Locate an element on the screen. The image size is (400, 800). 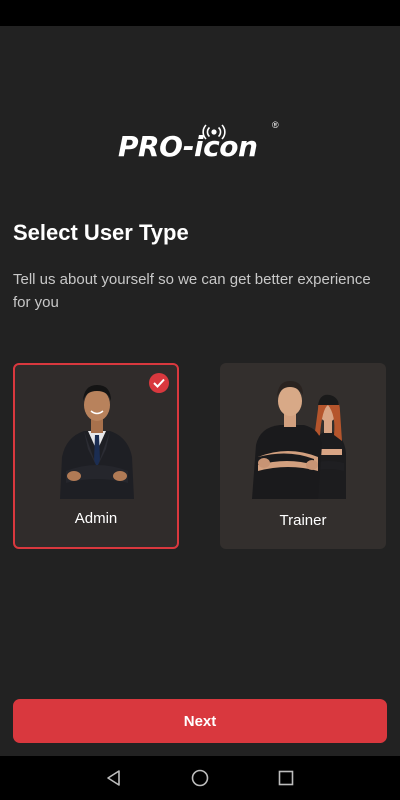
selected-check-icon is located at coordinates (159, 383).